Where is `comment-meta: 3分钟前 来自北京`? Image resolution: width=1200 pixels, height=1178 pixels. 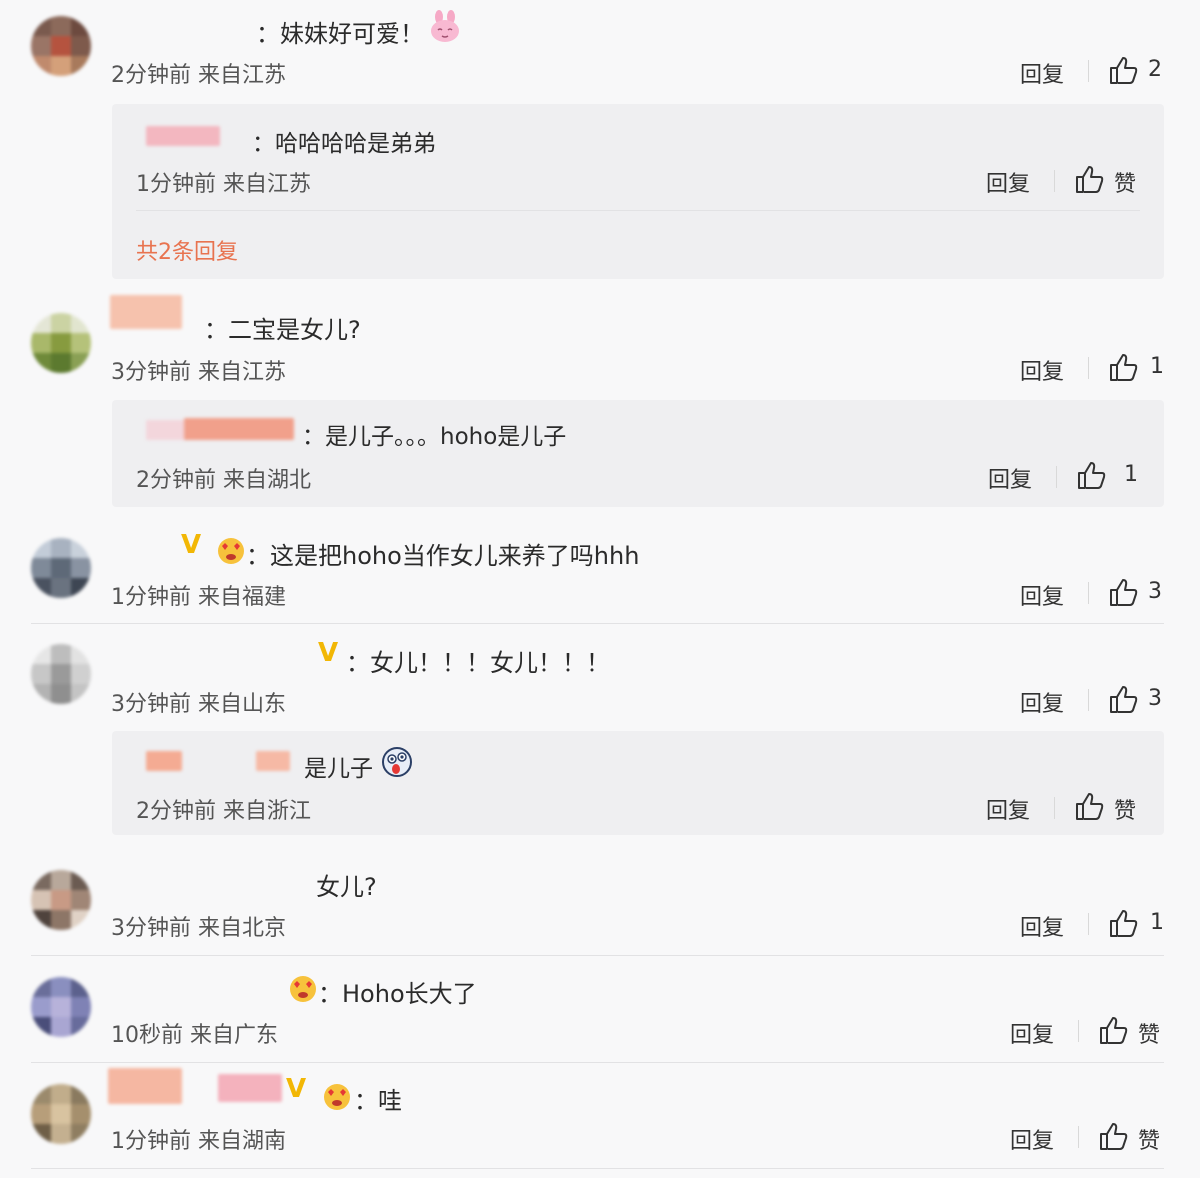 comment-meta: 3分钟前 来自北京 is located at coordinates (198, 928).